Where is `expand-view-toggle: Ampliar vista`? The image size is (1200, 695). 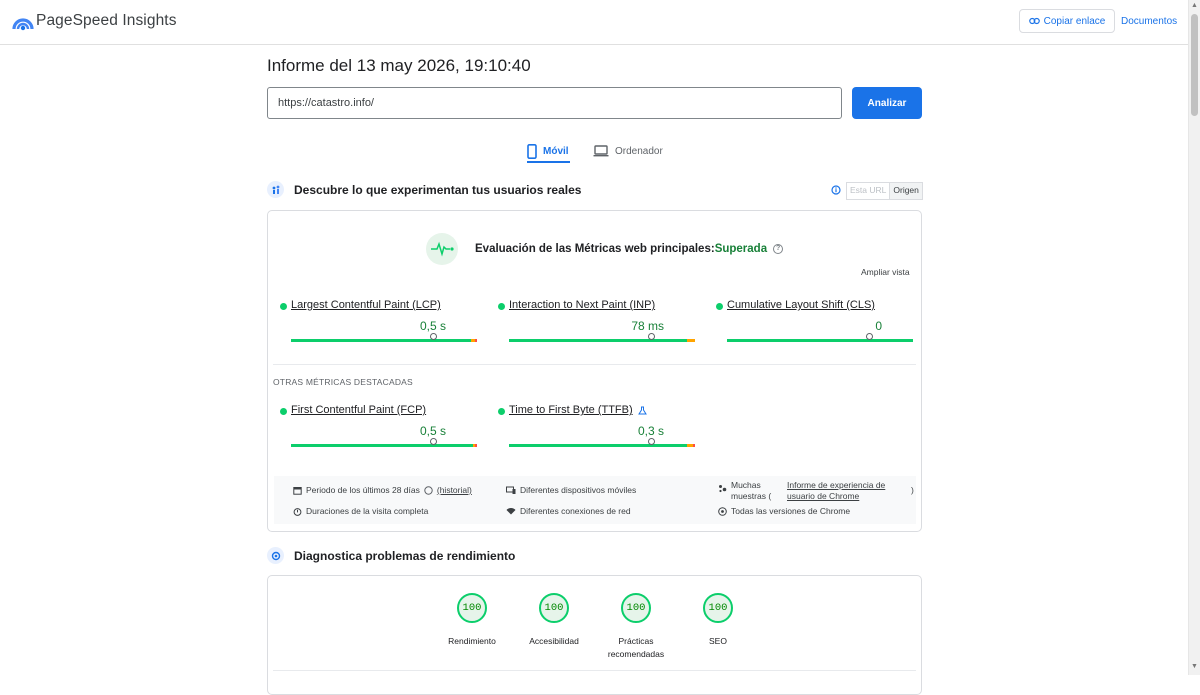
expand-view-toggle: Ampliar vista is located at coordinates (885, 272).